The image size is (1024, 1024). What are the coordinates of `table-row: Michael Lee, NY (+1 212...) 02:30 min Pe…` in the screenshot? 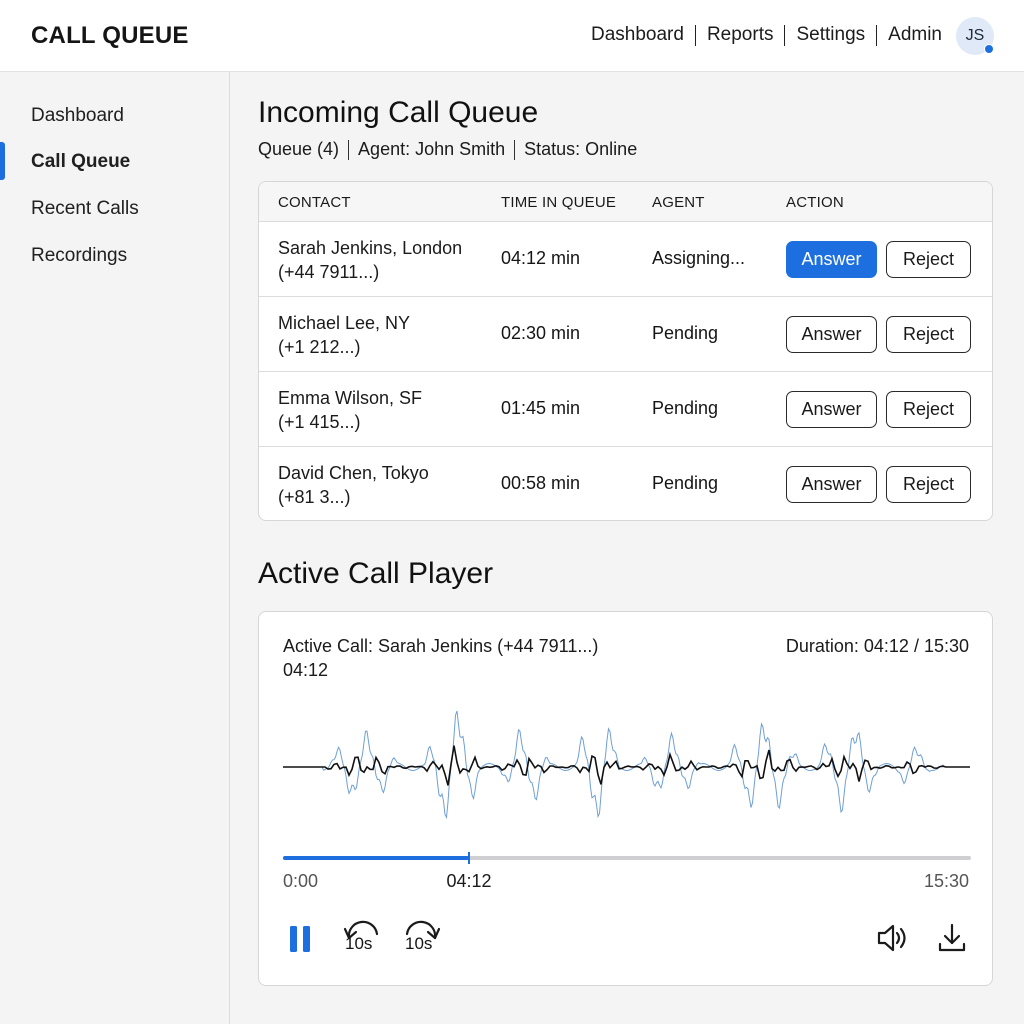 It's located at (625, 334).